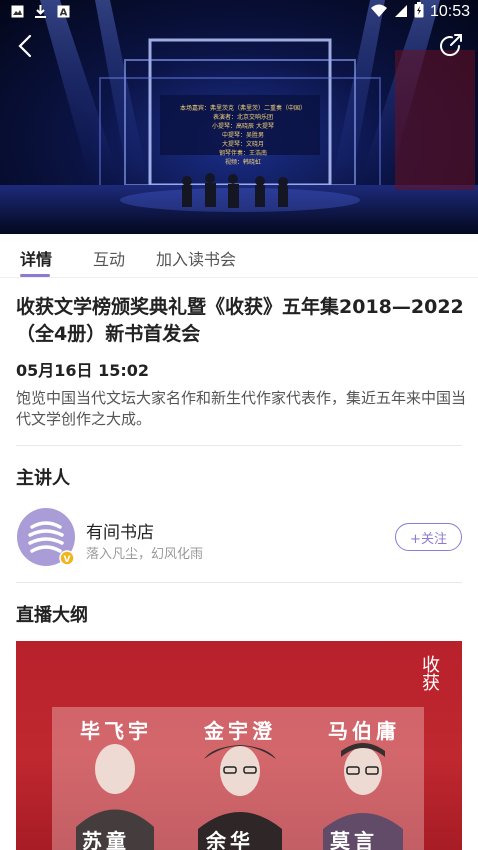 This screenshot has width=478, height=850. I want to click on share-button, so click(450, 46).